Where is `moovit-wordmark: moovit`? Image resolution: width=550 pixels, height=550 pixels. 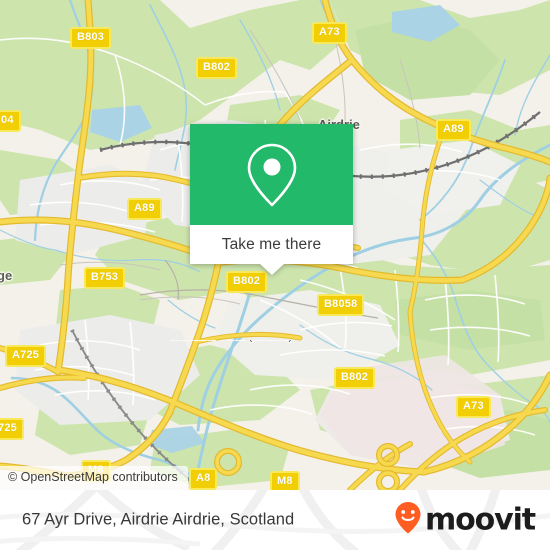 moovit-wordmark: moovit is located at coordinates (480, 519).